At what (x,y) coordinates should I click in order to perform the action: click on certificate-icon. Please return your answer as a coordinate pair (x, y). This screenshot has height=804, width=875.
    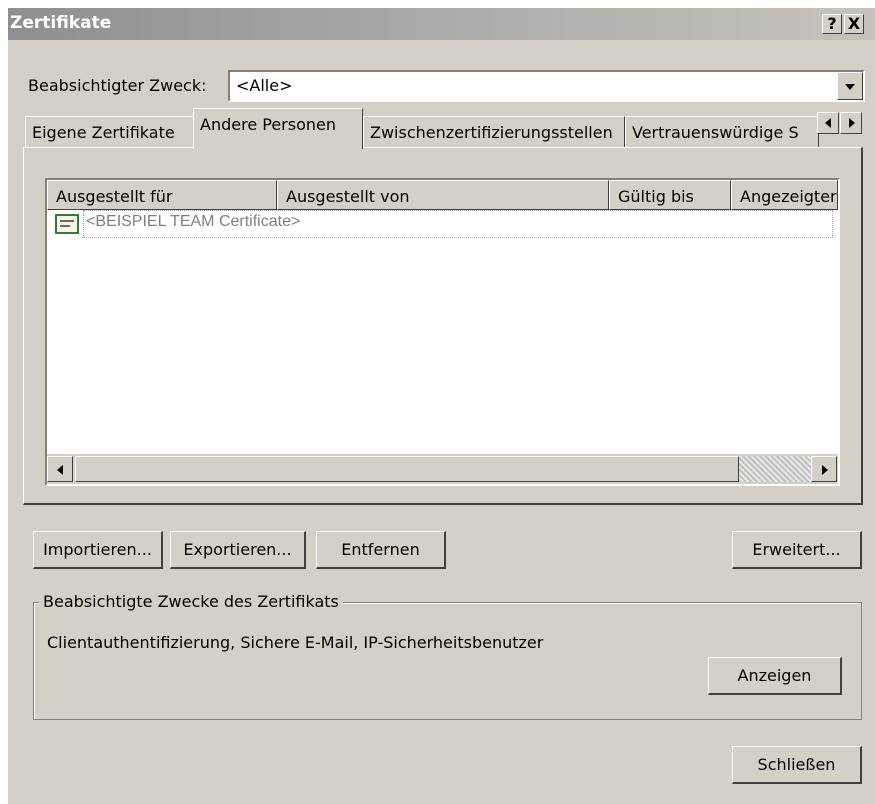
    Looking at the image, I should click on (67, 224).